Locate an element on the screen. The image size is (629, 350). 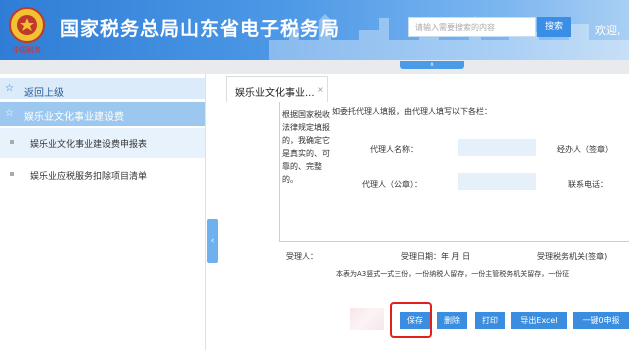
save-highlight-box is located at coordinates (411, 320).